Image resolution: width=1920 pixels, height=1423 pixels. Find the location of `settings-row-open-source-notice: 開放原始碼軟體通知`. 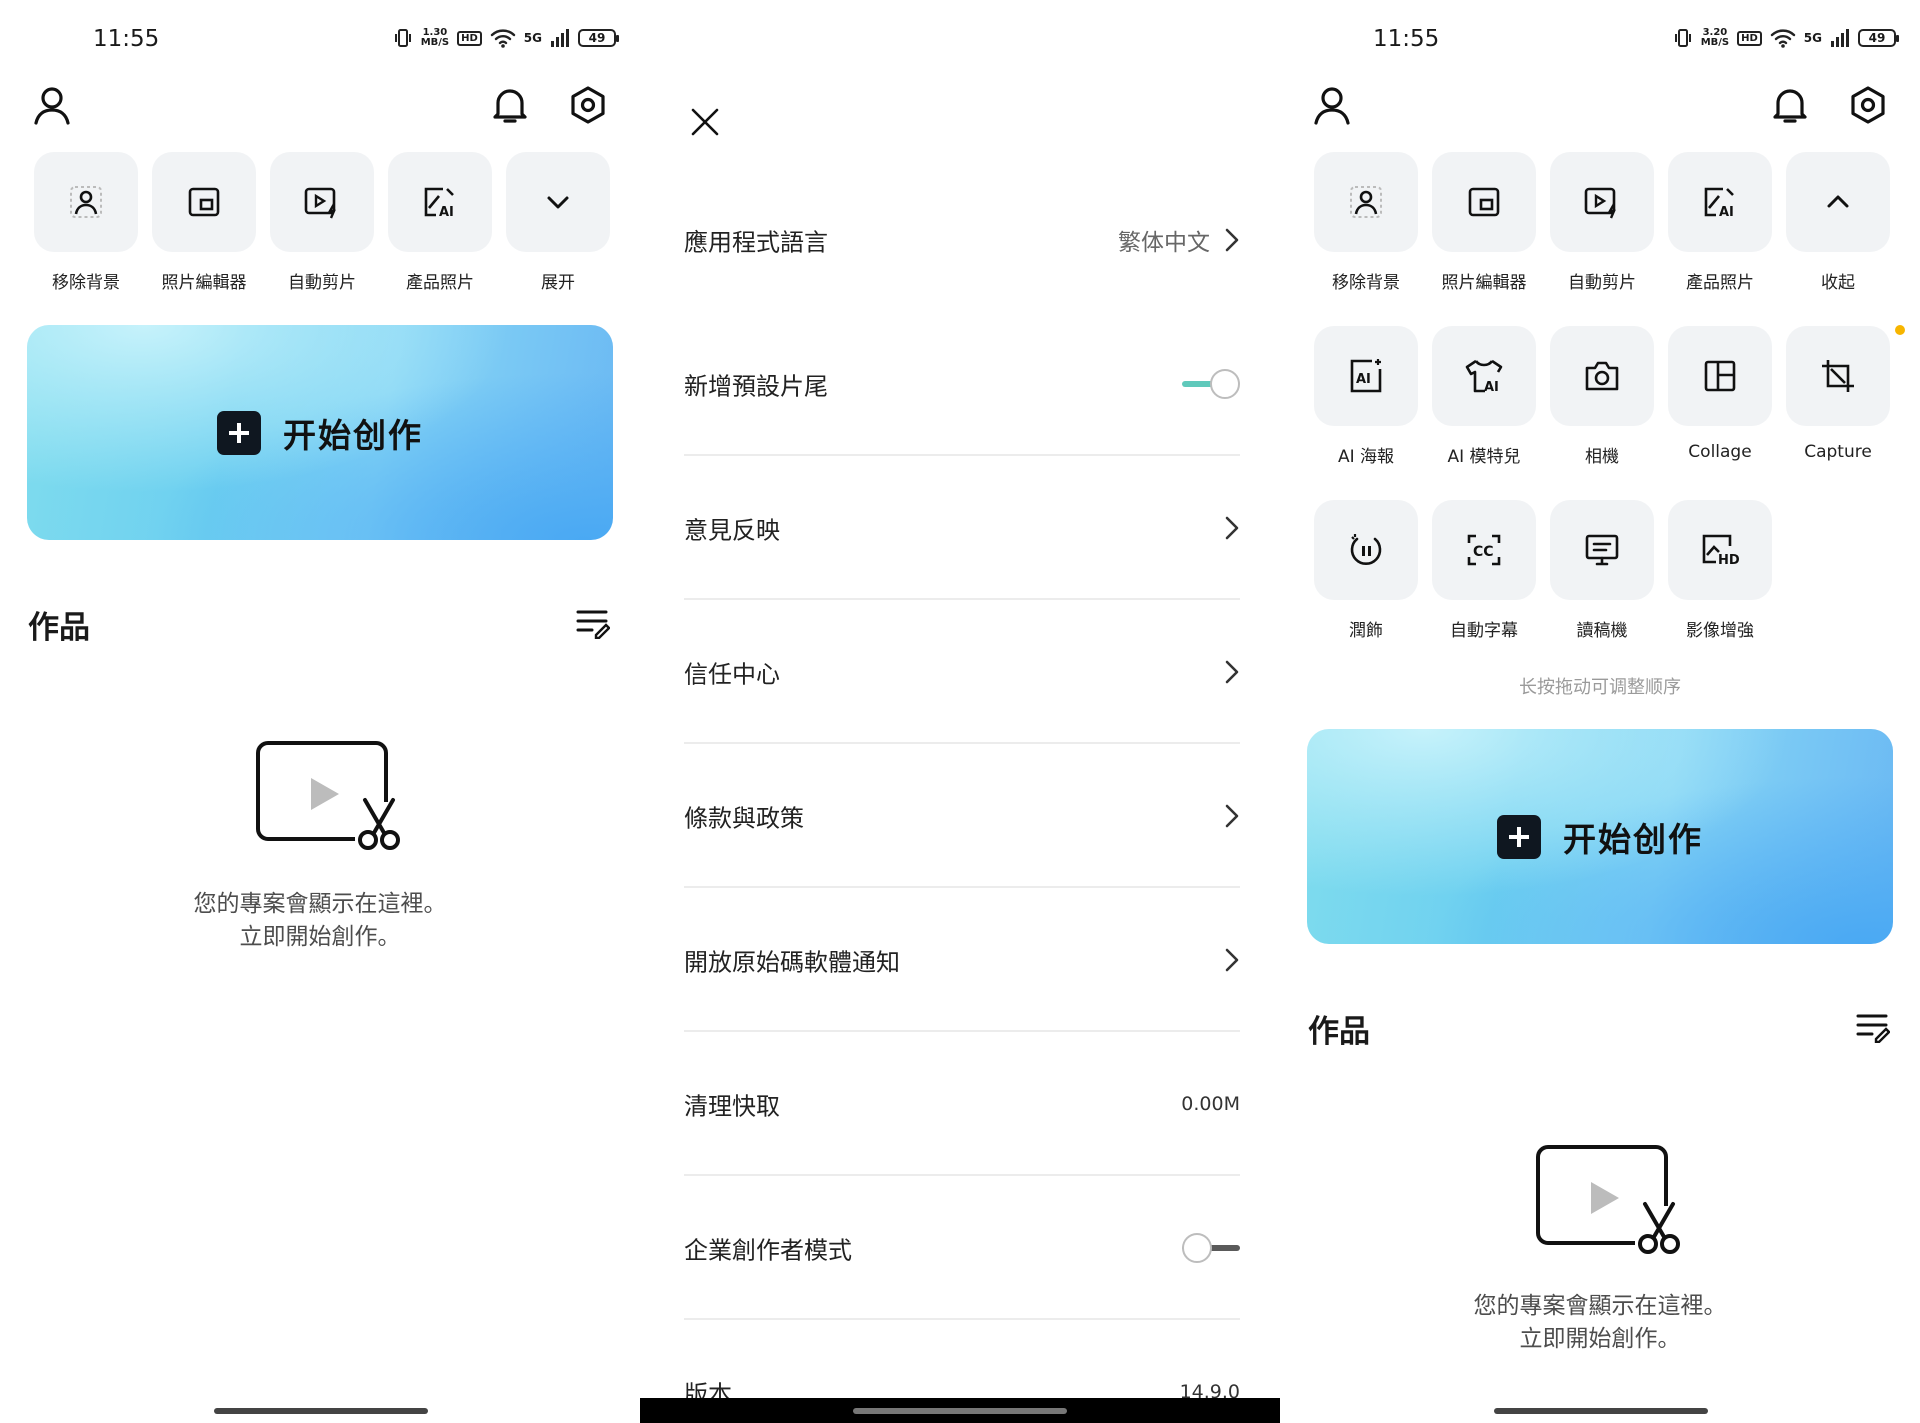

settings-row-open-source-notice: 開放原始碼軟體通知 is located at coordinates (962, 960).